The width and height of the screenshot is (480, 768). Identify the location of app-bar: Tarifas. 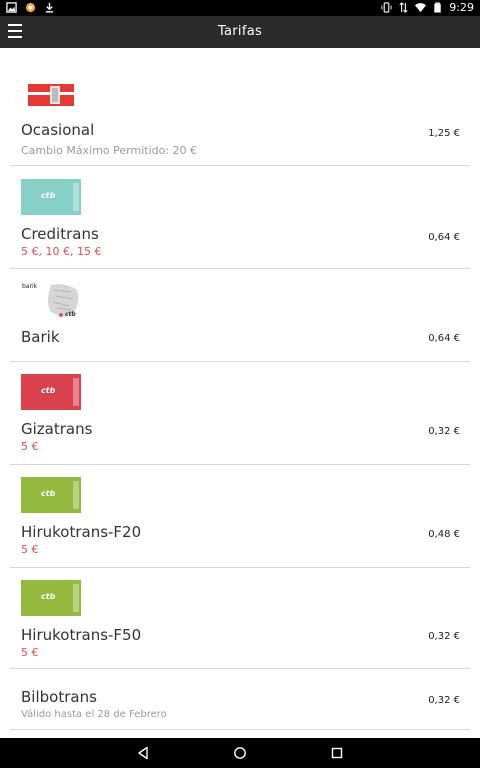
(240, 32).